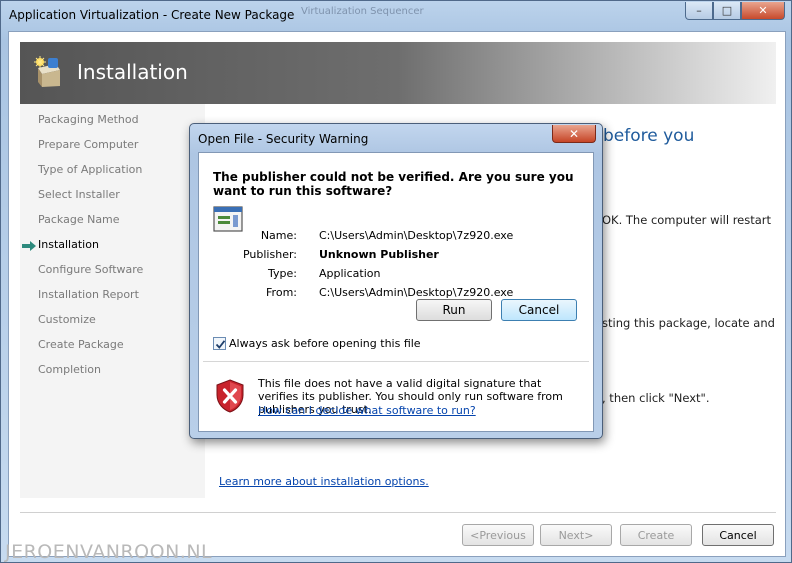  What do you see at coordinates (88, 119) in the screenshot?
I see `step-packaging-method: Packaging Method` at bounding box center [88, 119].